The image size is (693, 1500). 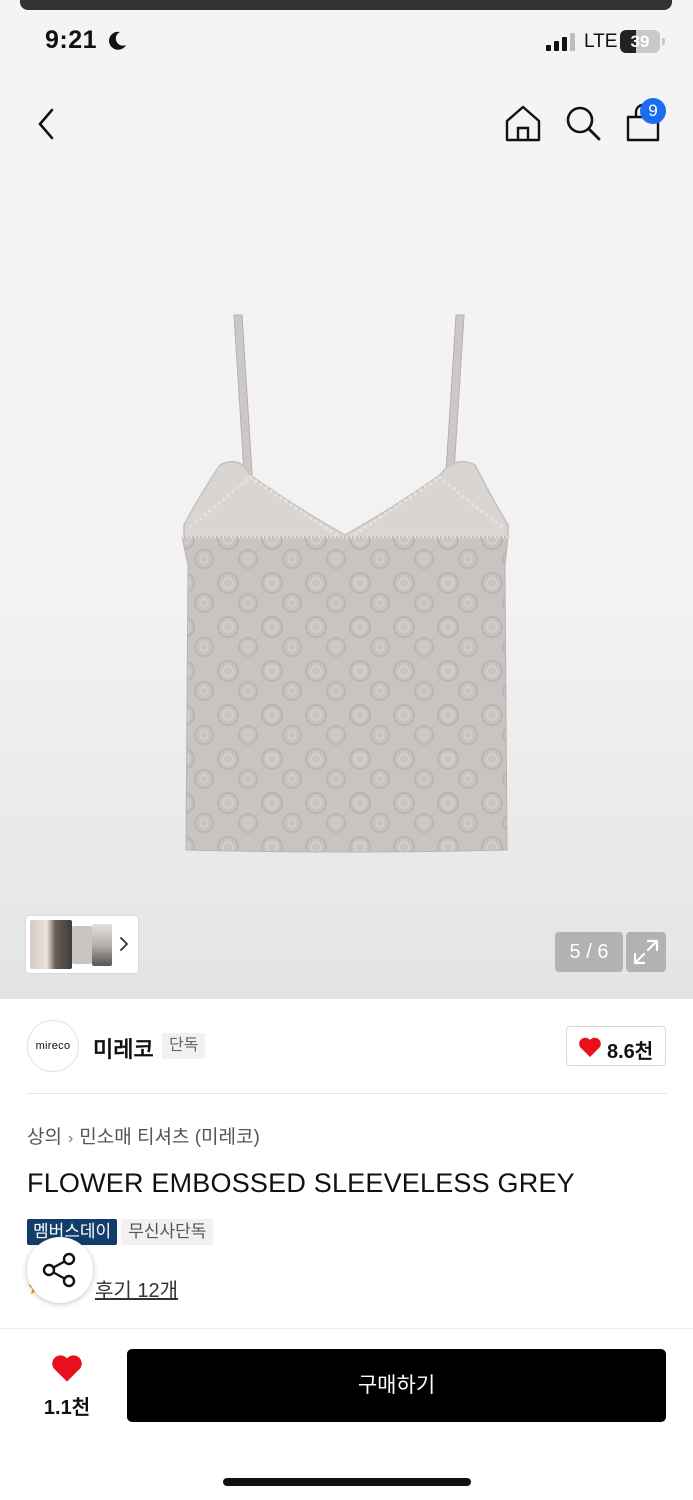 I want to click on breadcrumb-category: 상의, so click(x=44, y=1135).